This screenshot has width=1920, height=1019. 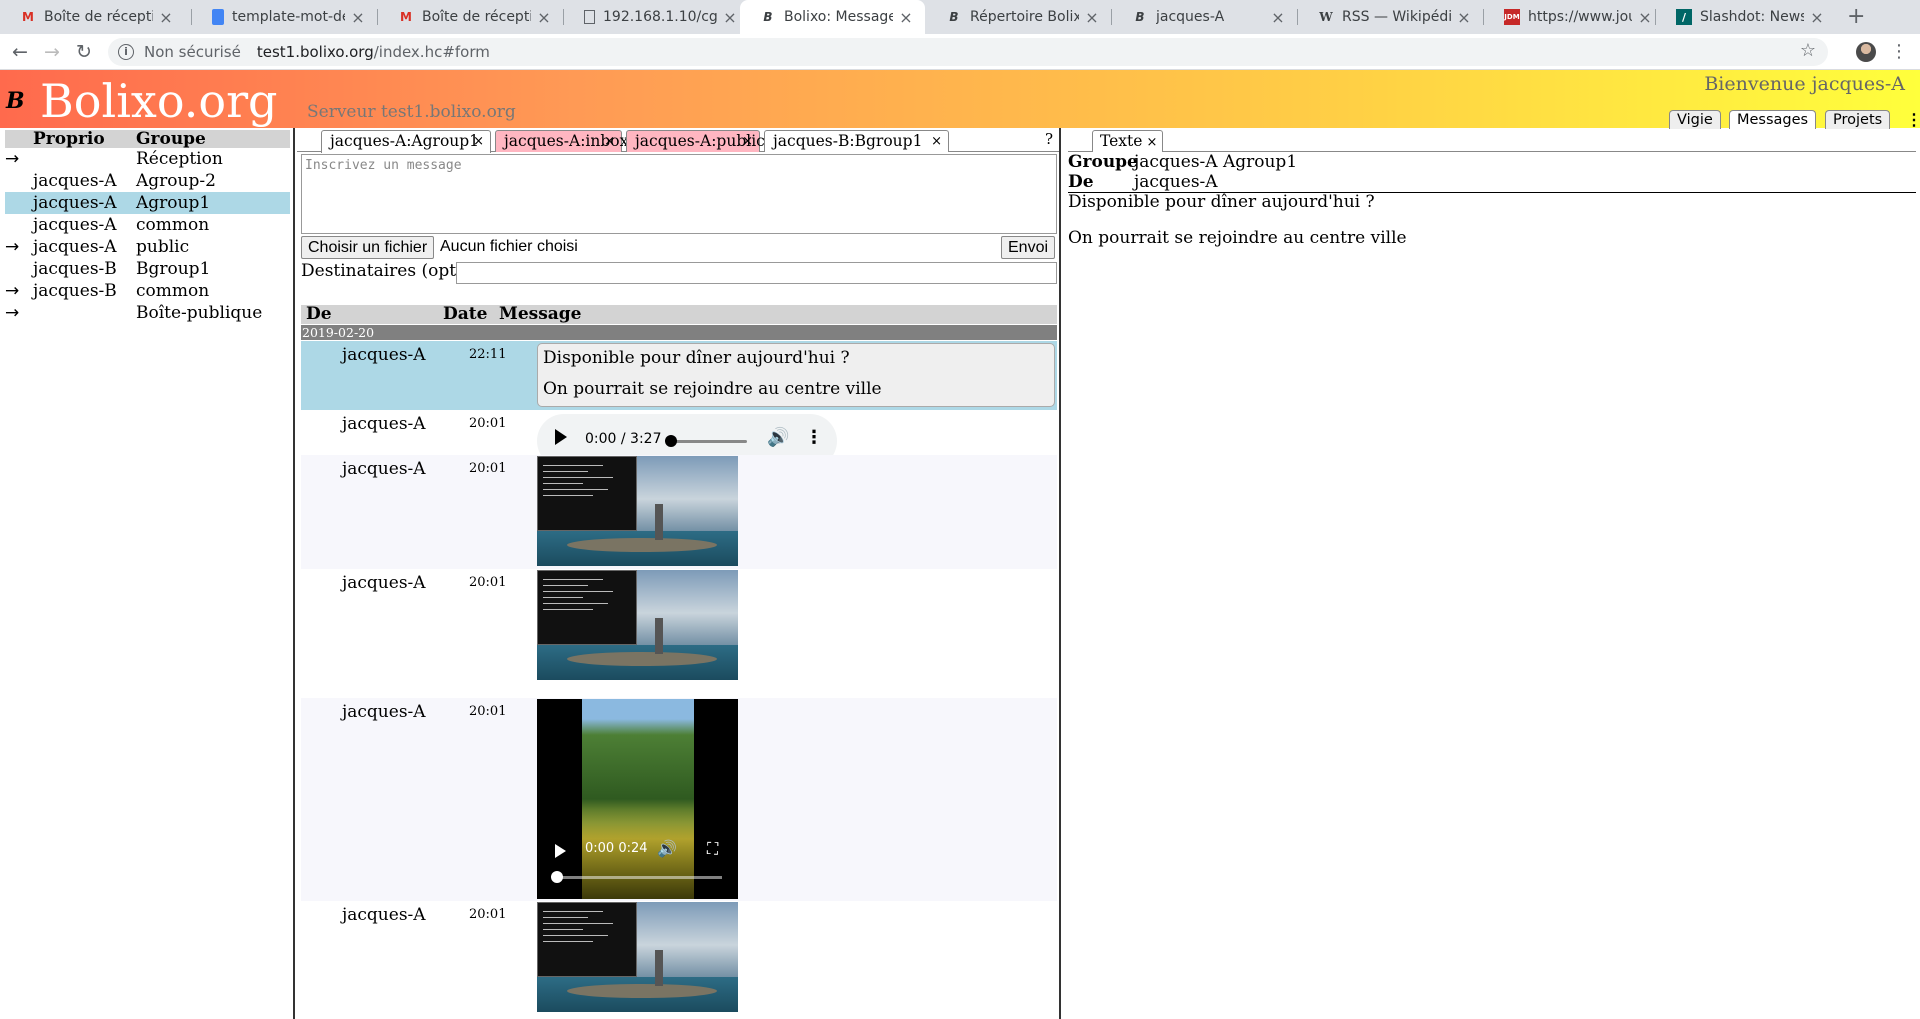 I want to click on browser-tab-4: B Bolixo: Messages ×, so click(x=832, y=17).